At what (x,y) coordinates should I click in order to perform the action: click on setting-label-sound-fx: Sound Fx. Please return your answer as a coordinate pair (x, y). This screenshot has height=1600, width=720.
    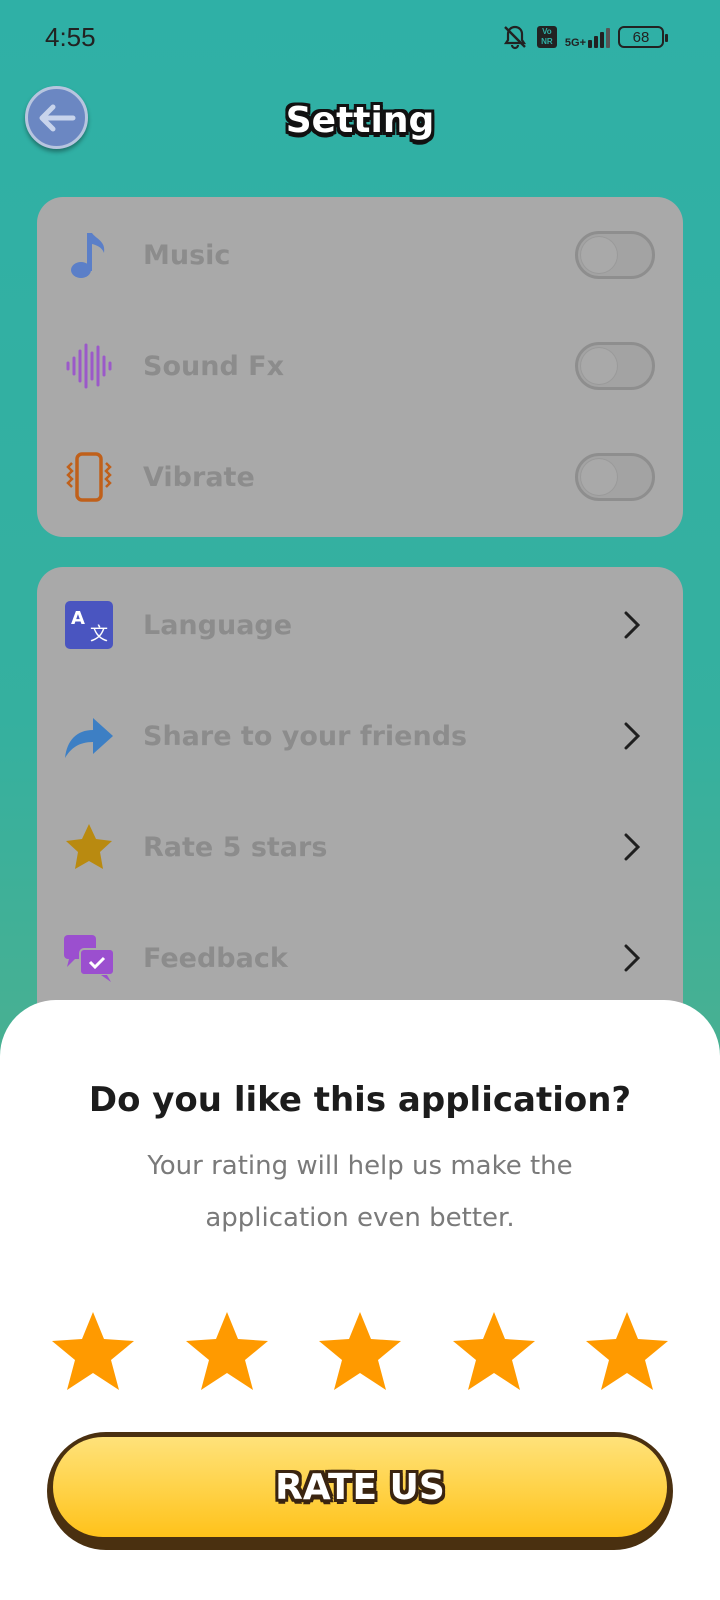
    Looking at the image, I should click on (214, 366).